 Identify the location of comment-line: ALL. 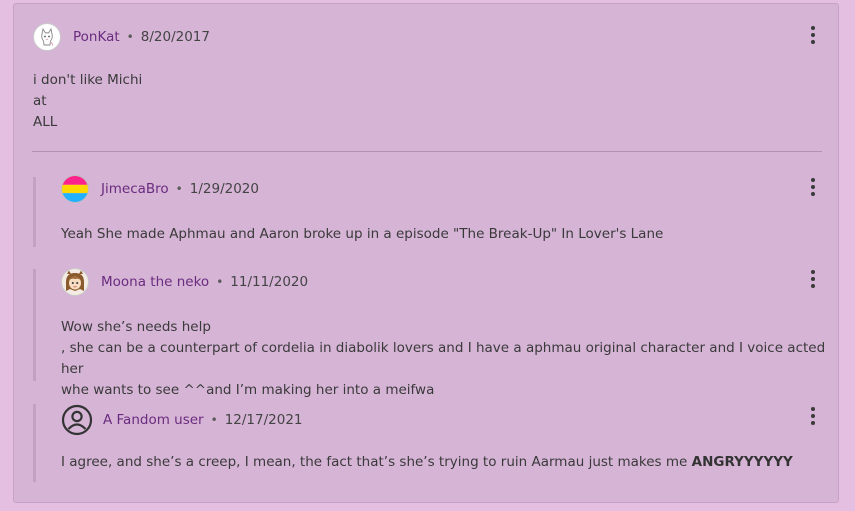
(45, 122).